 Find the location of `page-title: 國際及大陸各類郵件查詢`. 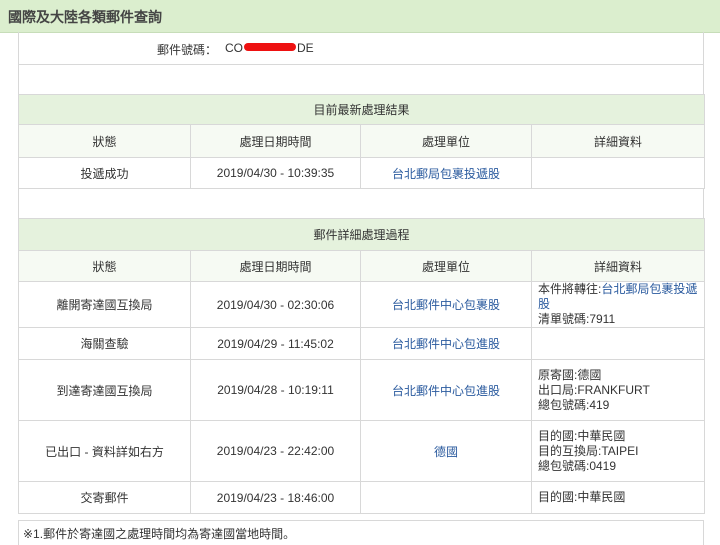

page-title: 國際及大陸各類郵件查詢 is located at coordinates (85, 17).